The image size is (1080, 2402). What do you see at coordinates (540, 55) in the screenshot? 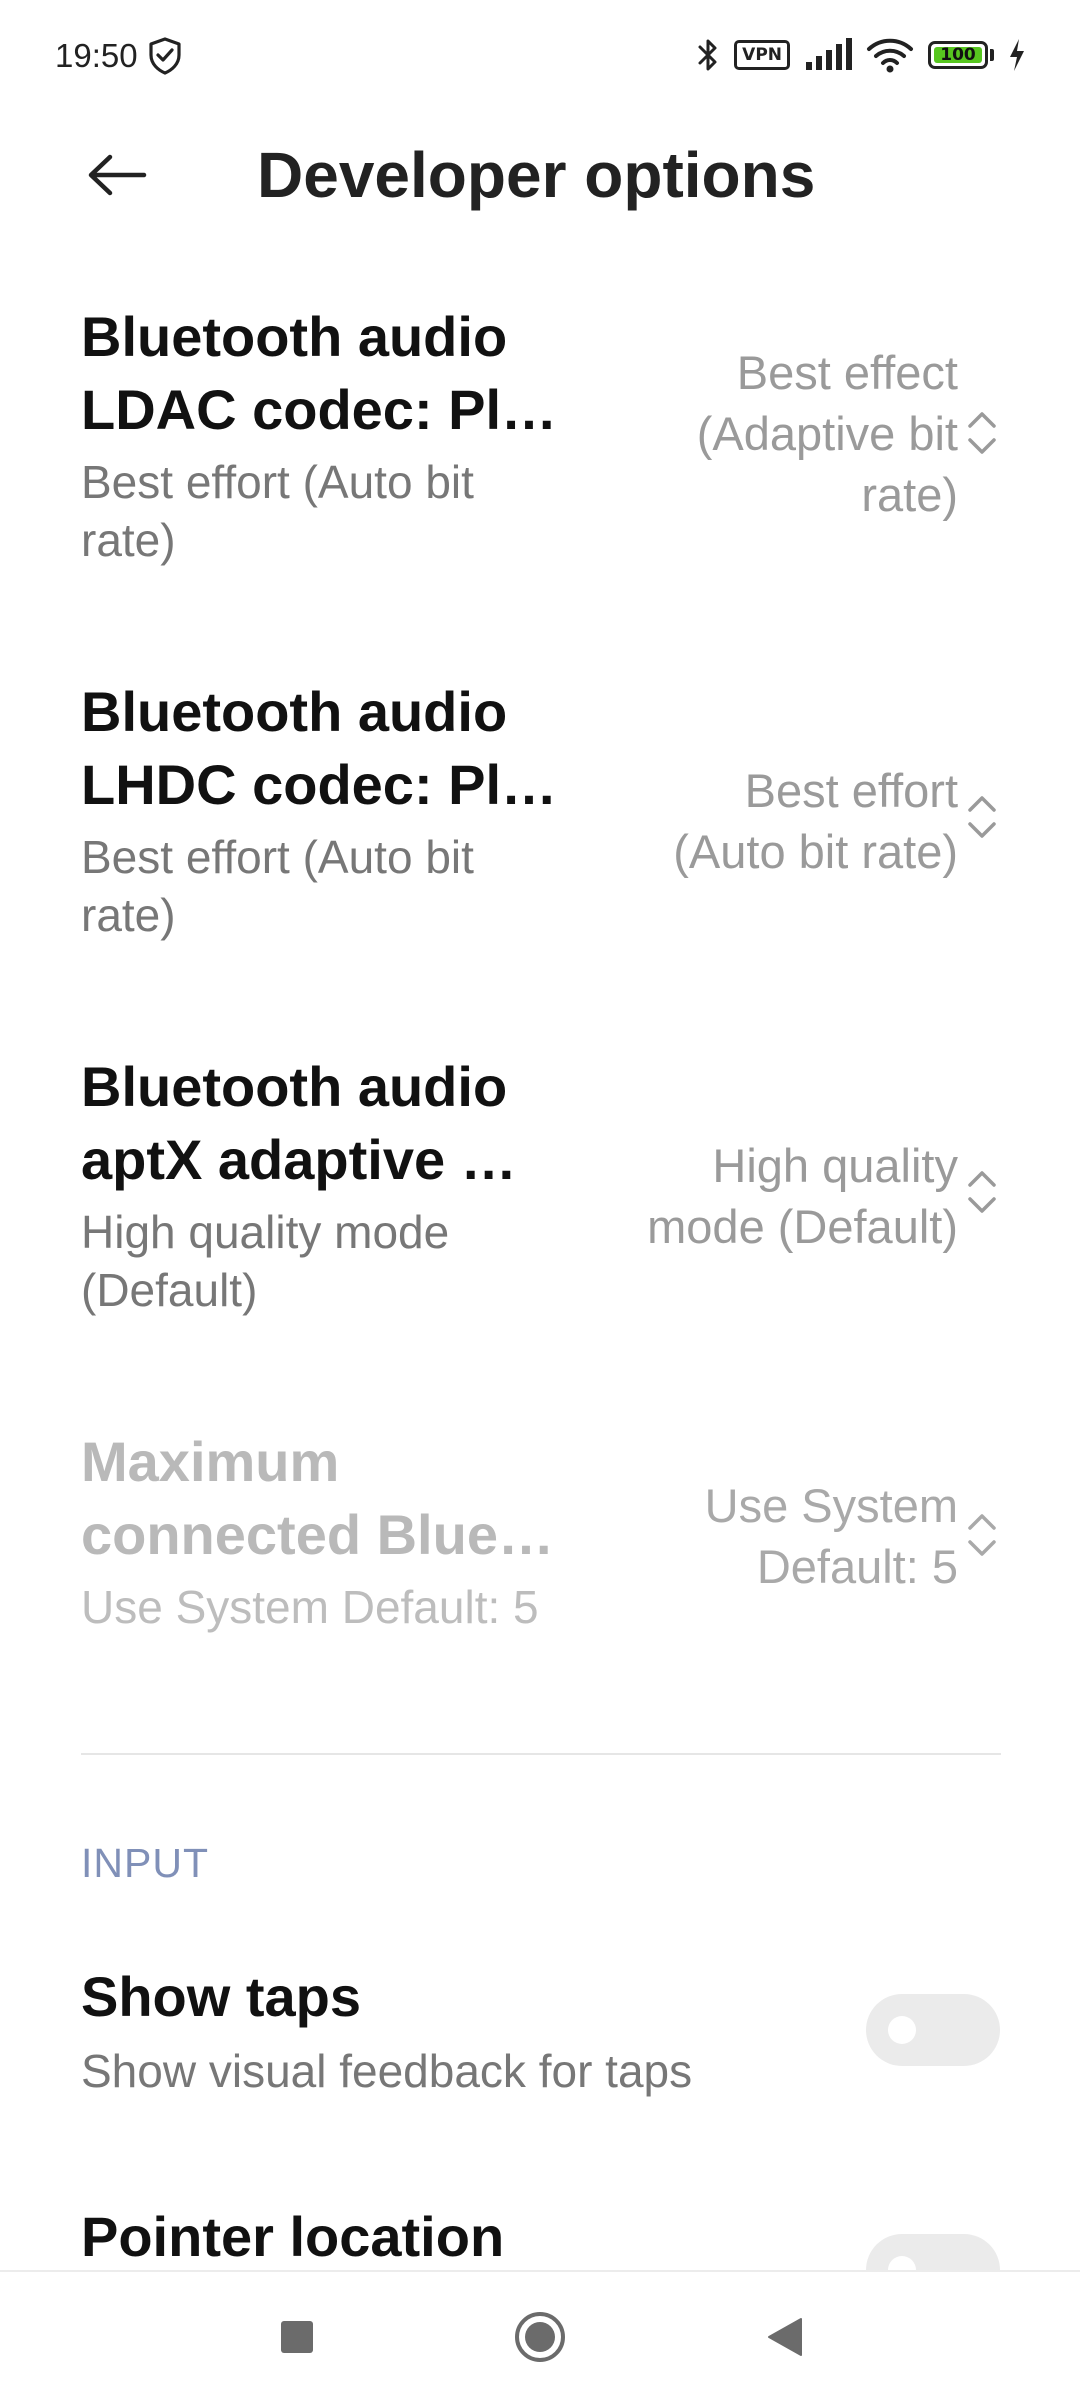
I see `status-bar: 19:50 VPN 100` at bounding box center [540, 55].